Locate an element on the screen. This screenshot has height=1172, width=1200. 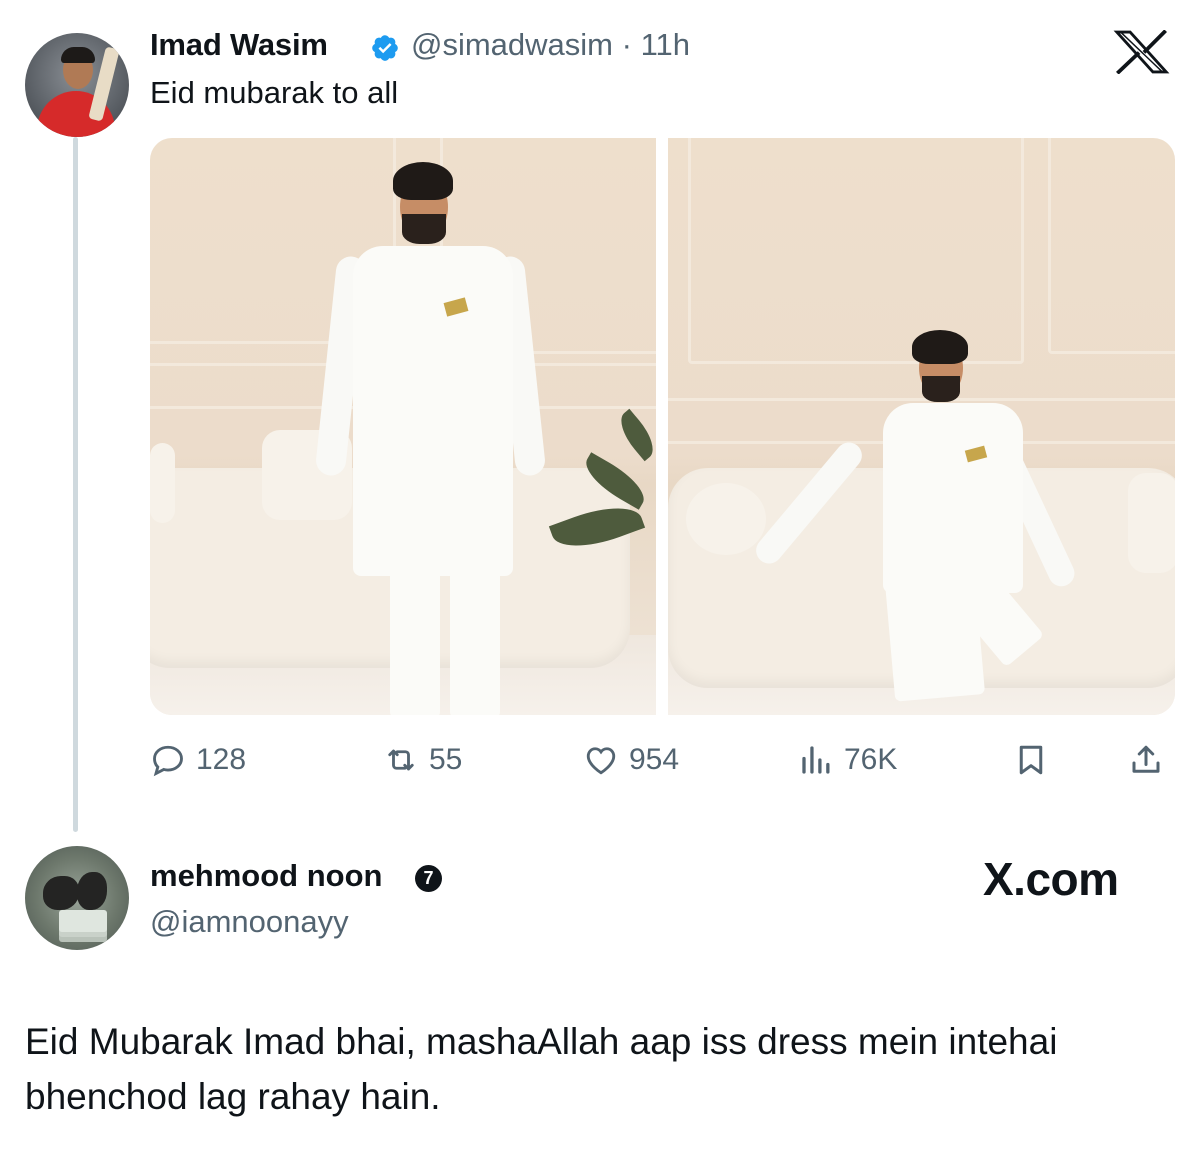
author-handle: @iamnoonayy is located at coordinates (249, 922).